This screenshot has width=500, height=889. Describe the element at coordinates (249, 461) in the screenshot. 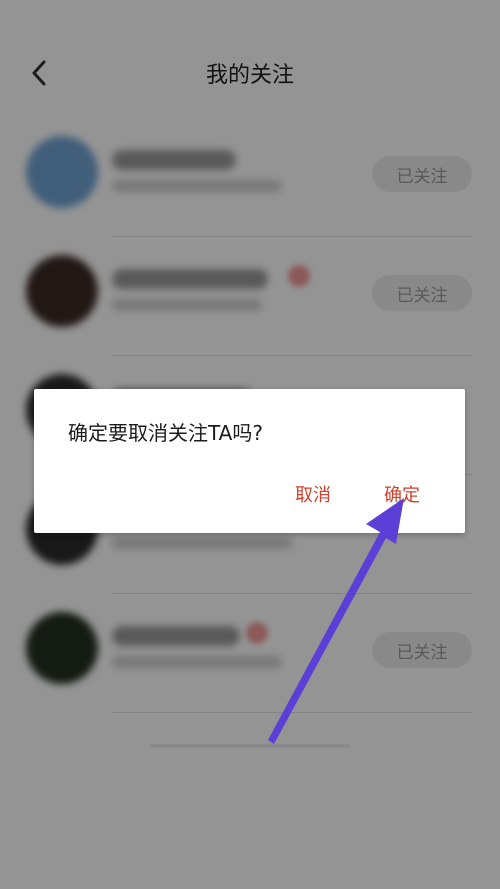

I see `unfollow-confirm-dialog: 确定要取消关注TA吗? 取消 确定` at that location.